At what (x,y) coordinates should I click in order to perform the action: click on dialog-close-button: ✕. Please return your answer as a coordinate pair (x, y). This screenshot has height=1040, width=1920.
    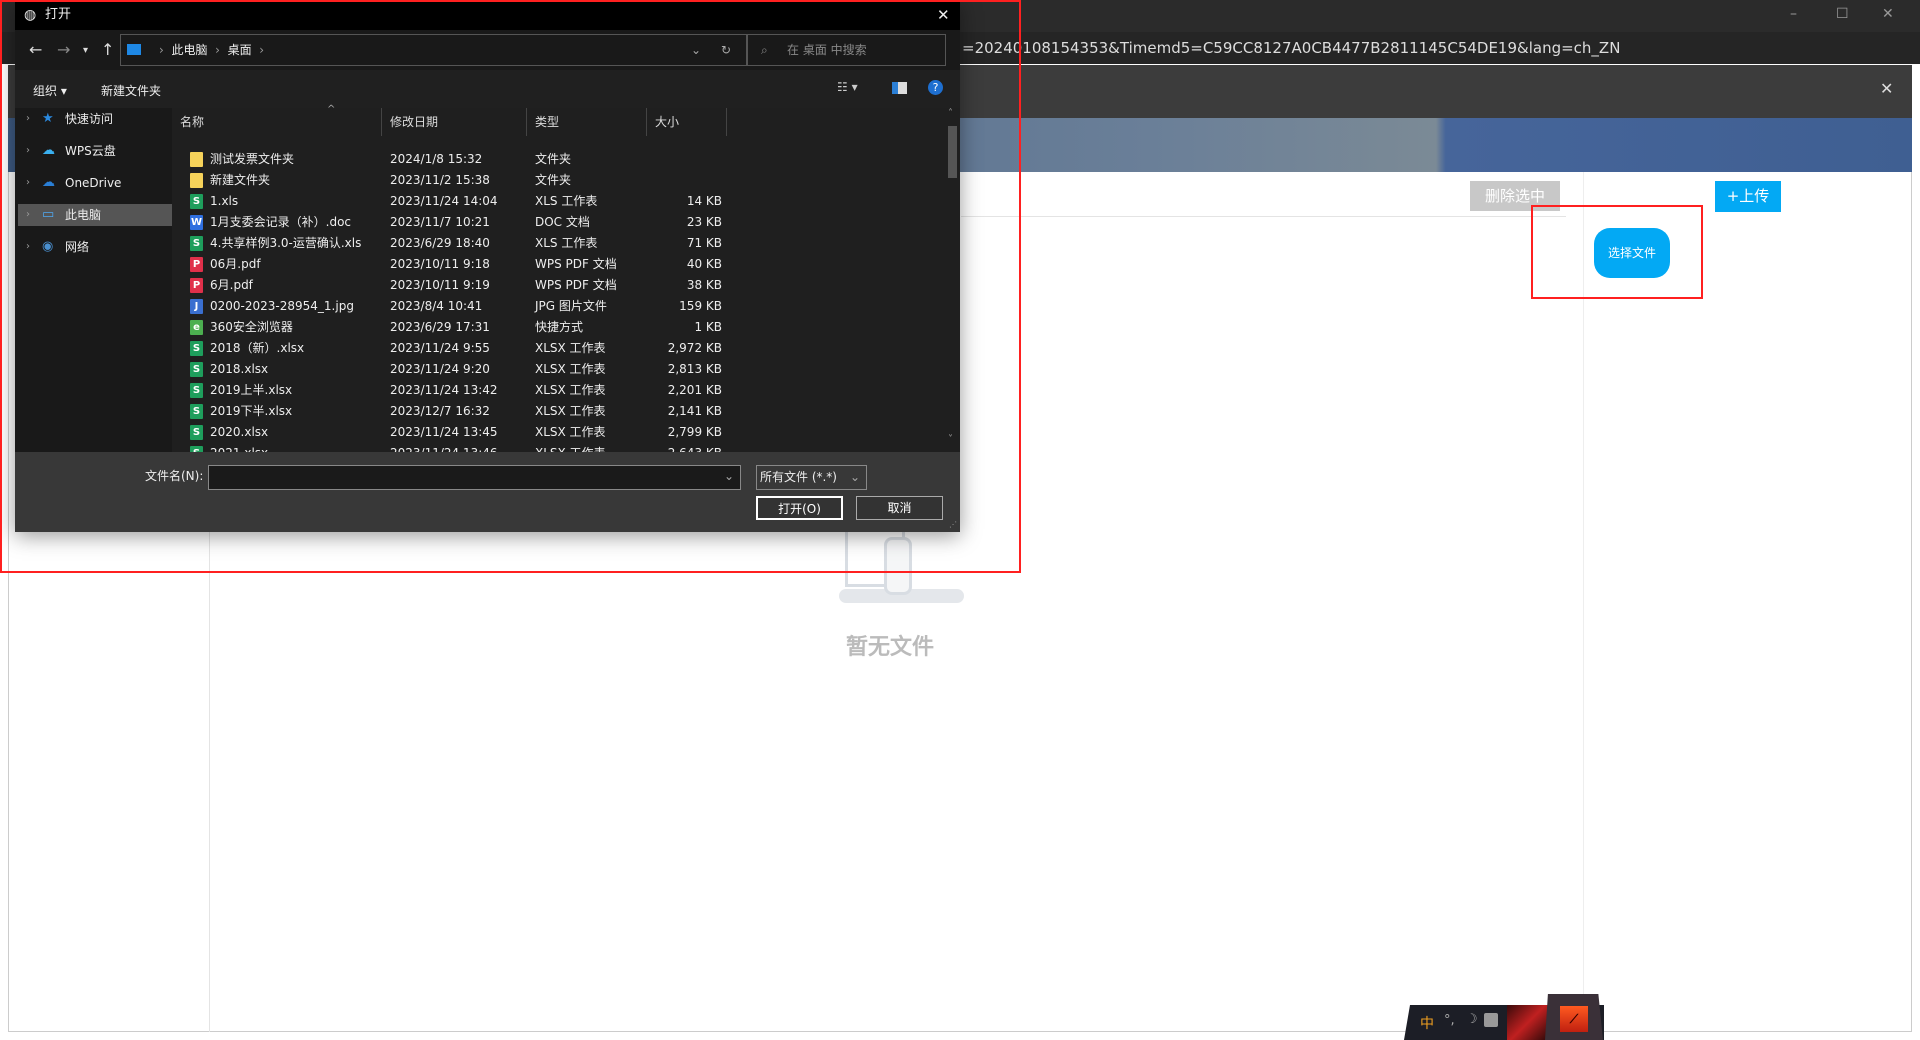
    Looking at the image, I should click on (943, 15).